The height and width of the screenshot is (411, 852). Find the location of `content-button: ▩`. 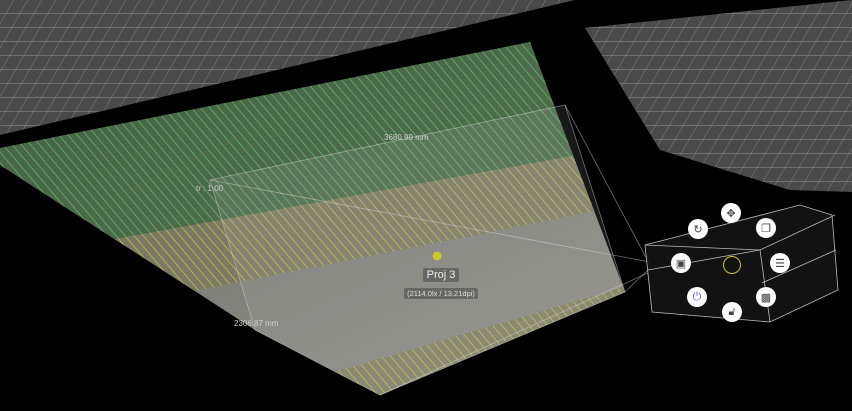

content-button: ▩ is located at coordinates (766, 297).